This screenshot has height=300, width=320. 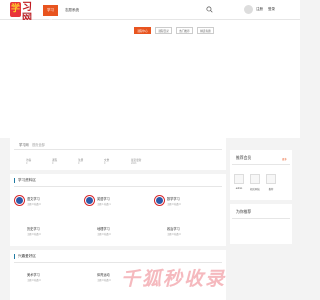 I want to click on logo-subtitle: Study & Learning, so click(x=27, y=15).